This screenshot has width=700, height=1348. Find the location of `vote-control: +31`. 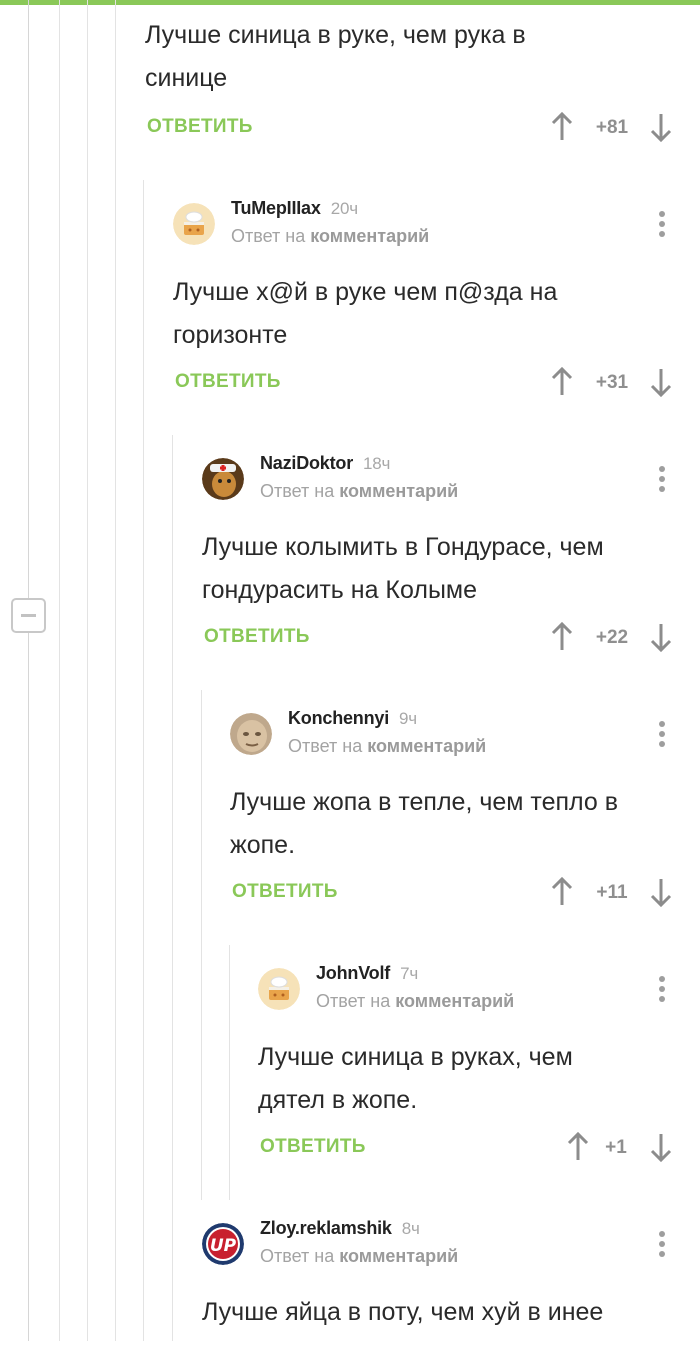

vote-control: +31 is located at coordinates (611, 382).